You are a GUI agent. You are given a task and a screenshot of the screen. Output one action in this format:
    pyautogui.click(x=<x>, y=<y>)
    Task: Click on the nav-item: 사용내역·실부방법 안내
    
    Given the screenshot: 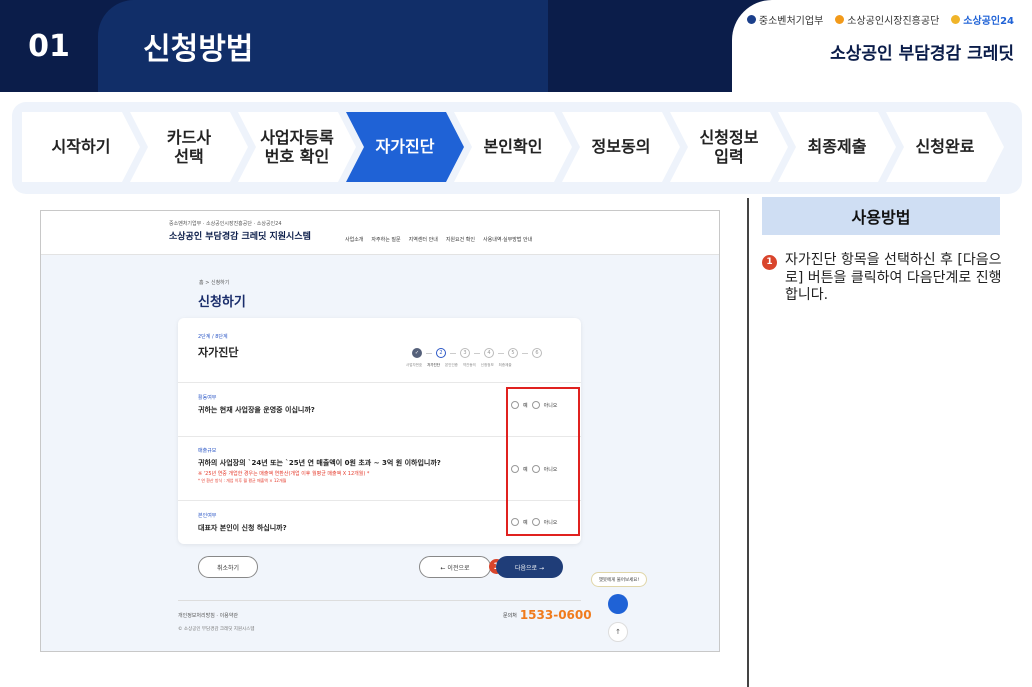 What is the action you would take?
    pyautogui.click(x=507, y=239)
    